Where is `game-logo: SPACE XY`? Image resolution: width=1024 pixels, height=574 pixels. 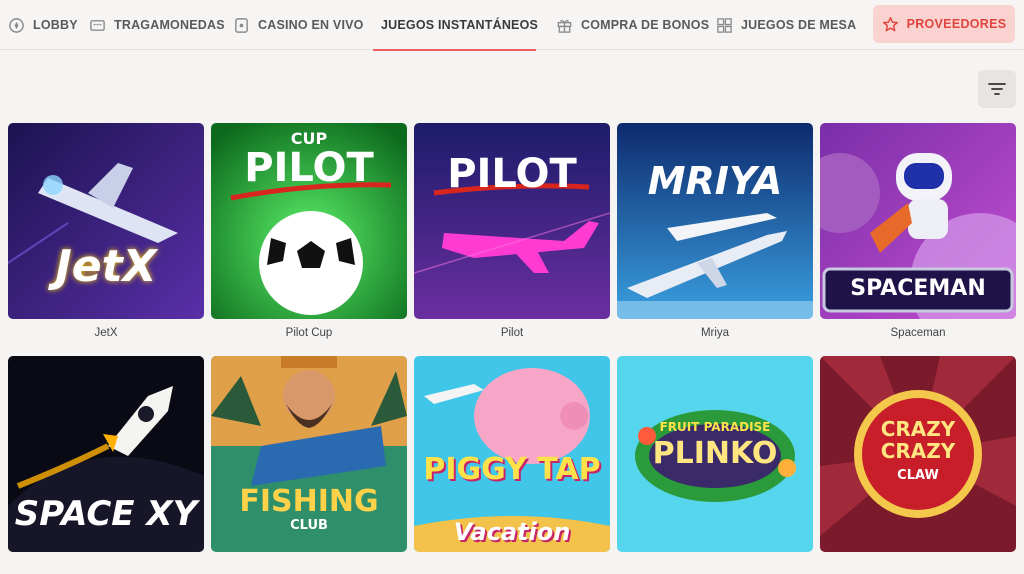 game-logo: SPACE XY is located at coordinates (106, 514).